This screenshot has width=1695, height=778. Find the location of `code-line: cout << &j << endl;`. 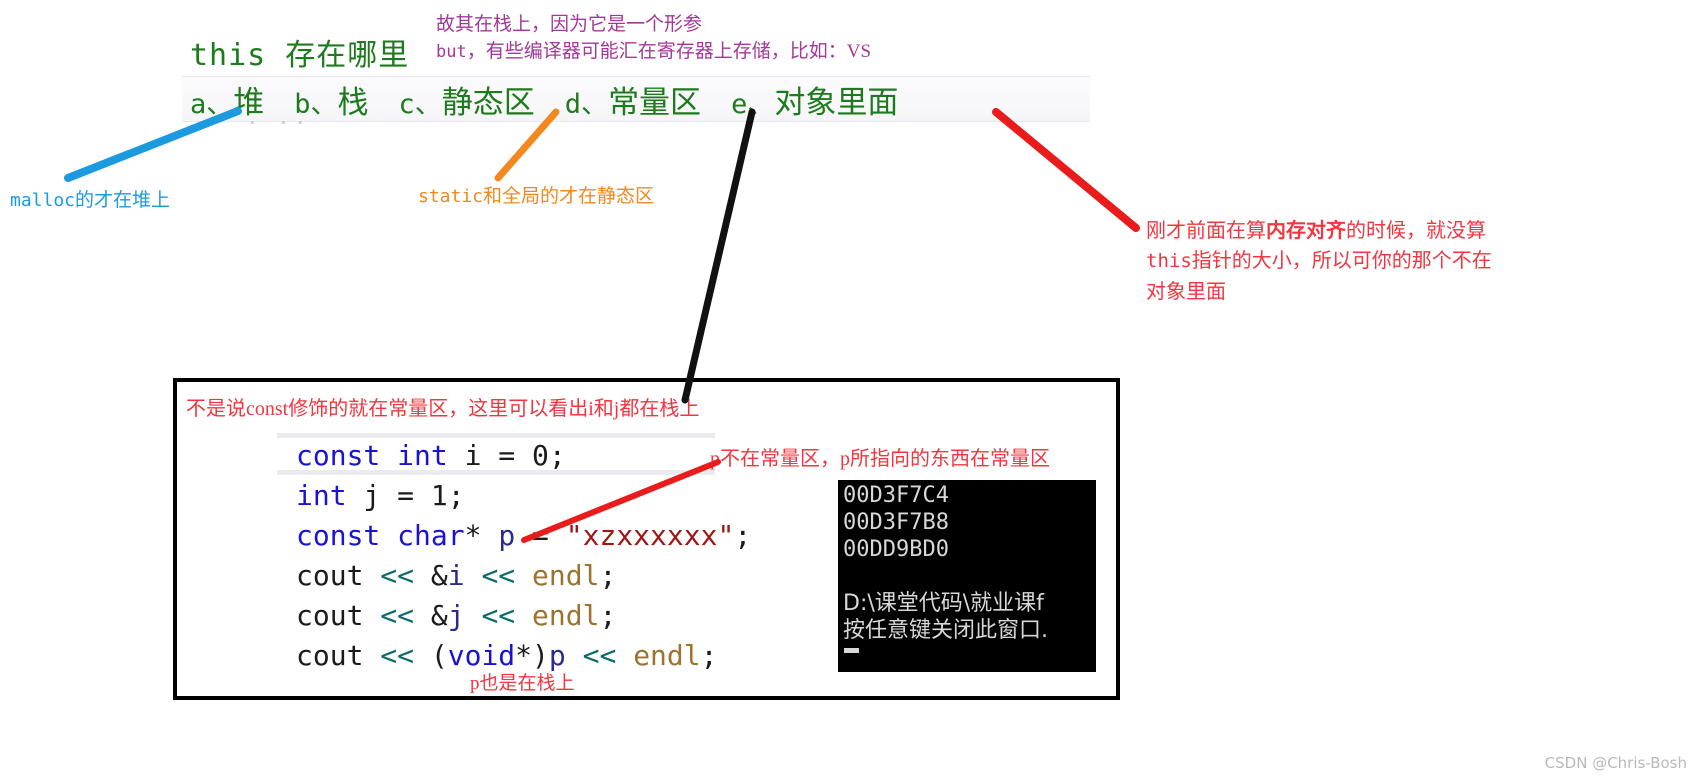

code-line: cout << &j << endl; is located at coordinates (523, 616).